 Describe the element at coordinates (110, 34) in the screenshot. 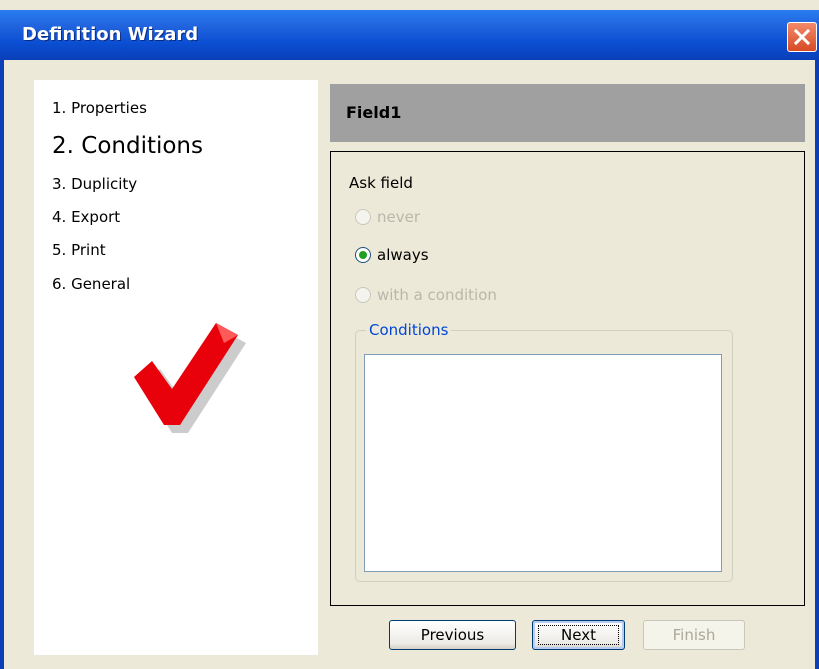

I see `window-title: Definition Wizard` at that location.